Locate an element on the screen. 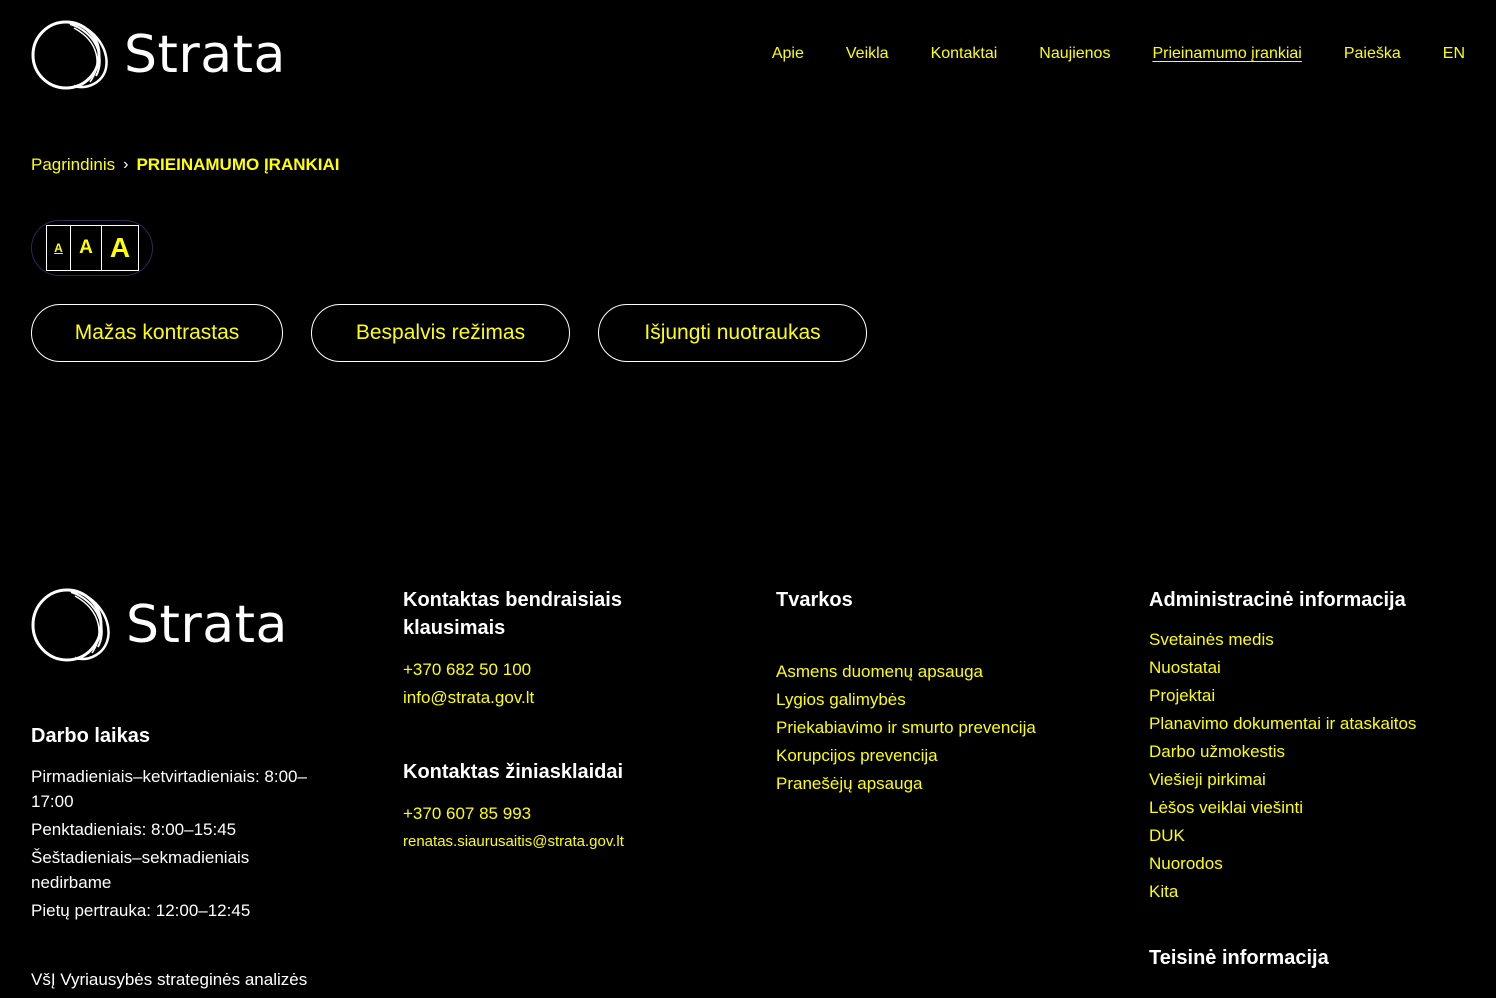 The height and width of the screenshot is (998, 1496). contact-media-phone-link: +370 607 85 993 is located at coordinates (563, 814).